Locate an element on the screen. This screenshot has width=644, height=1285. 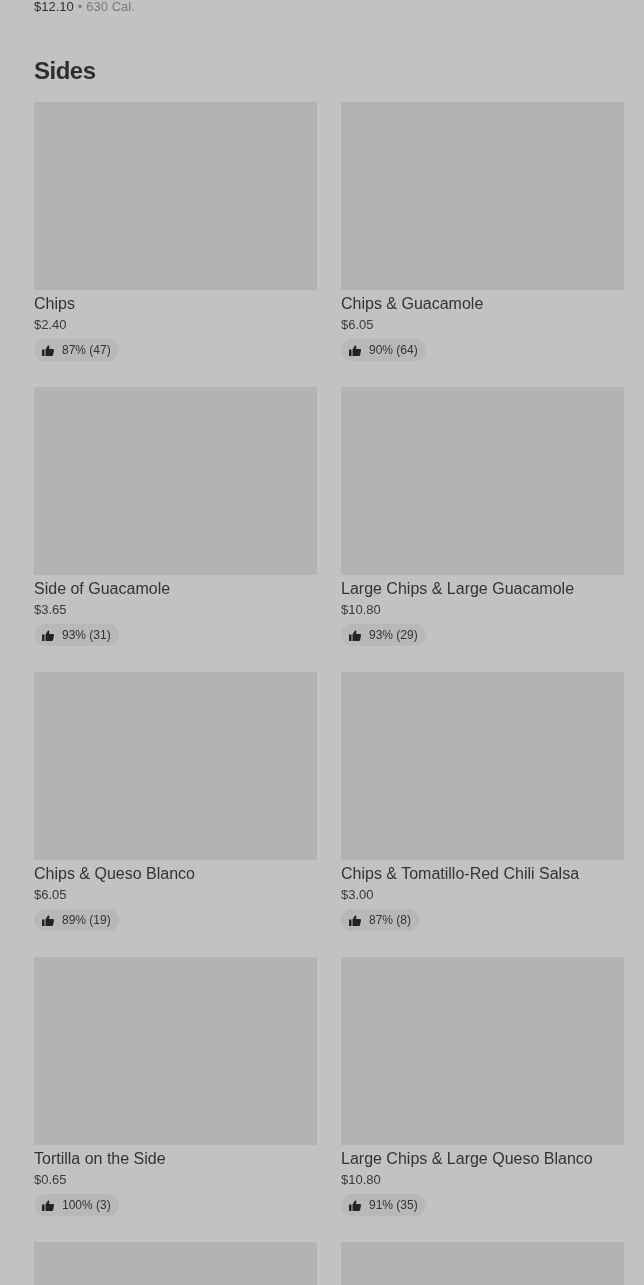
item-name: Large Chips & Large Queso Blanco is located at coordinates (467, 1159).